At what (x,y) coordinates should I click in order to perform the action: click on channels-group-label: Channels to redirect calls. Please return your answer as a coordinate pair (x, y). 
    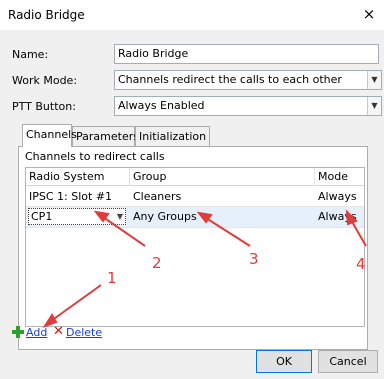
    Looking at the image, I should click on (95, 156).